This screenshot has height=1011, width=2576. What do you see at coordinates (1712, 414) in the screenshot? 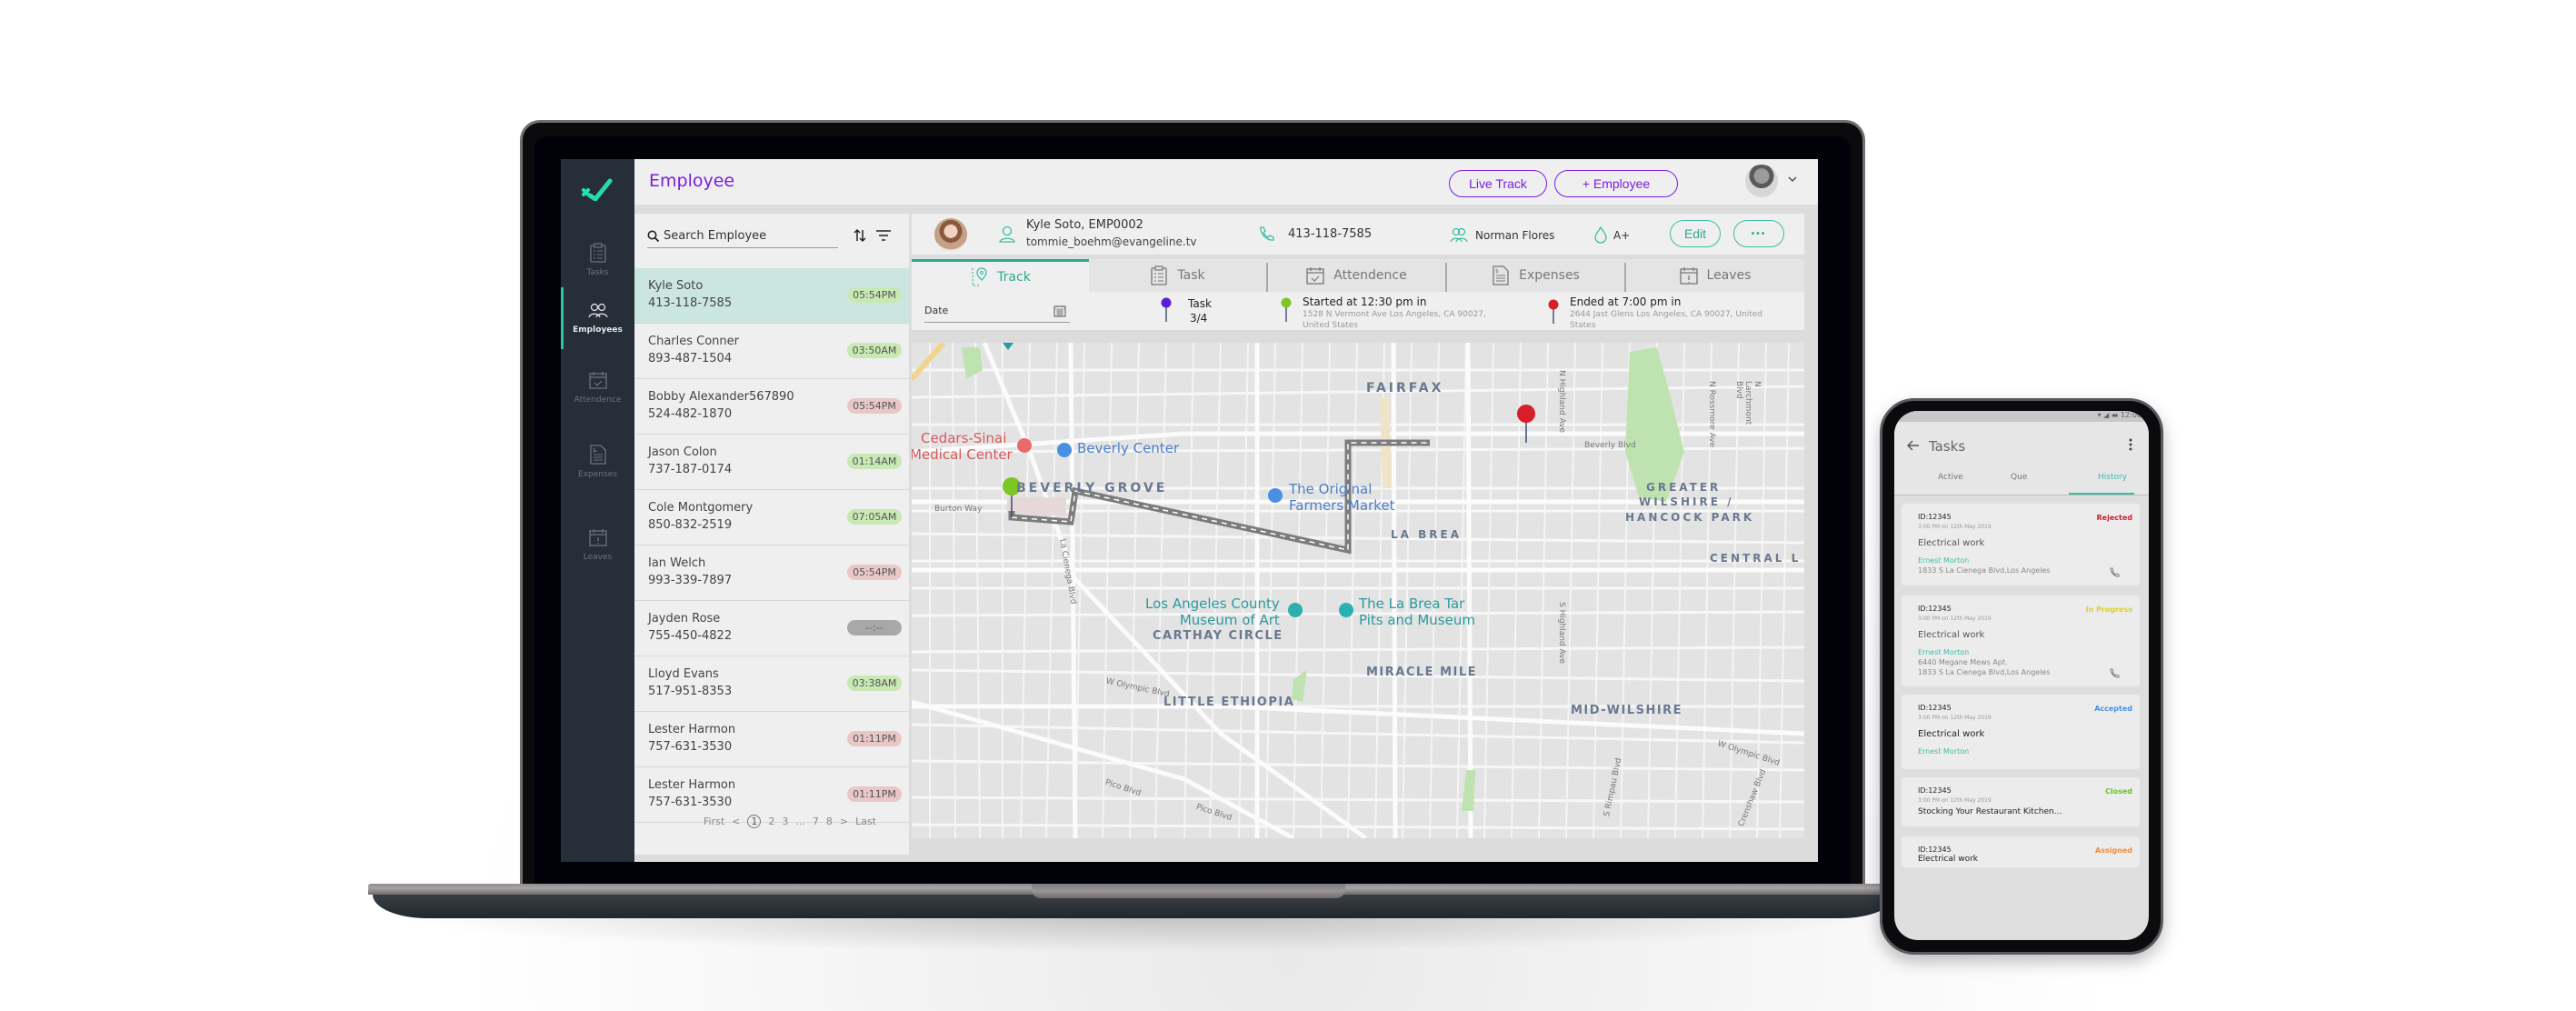
I see `street-label: N Rossmore Ave` at bounding box center [1712, 414].